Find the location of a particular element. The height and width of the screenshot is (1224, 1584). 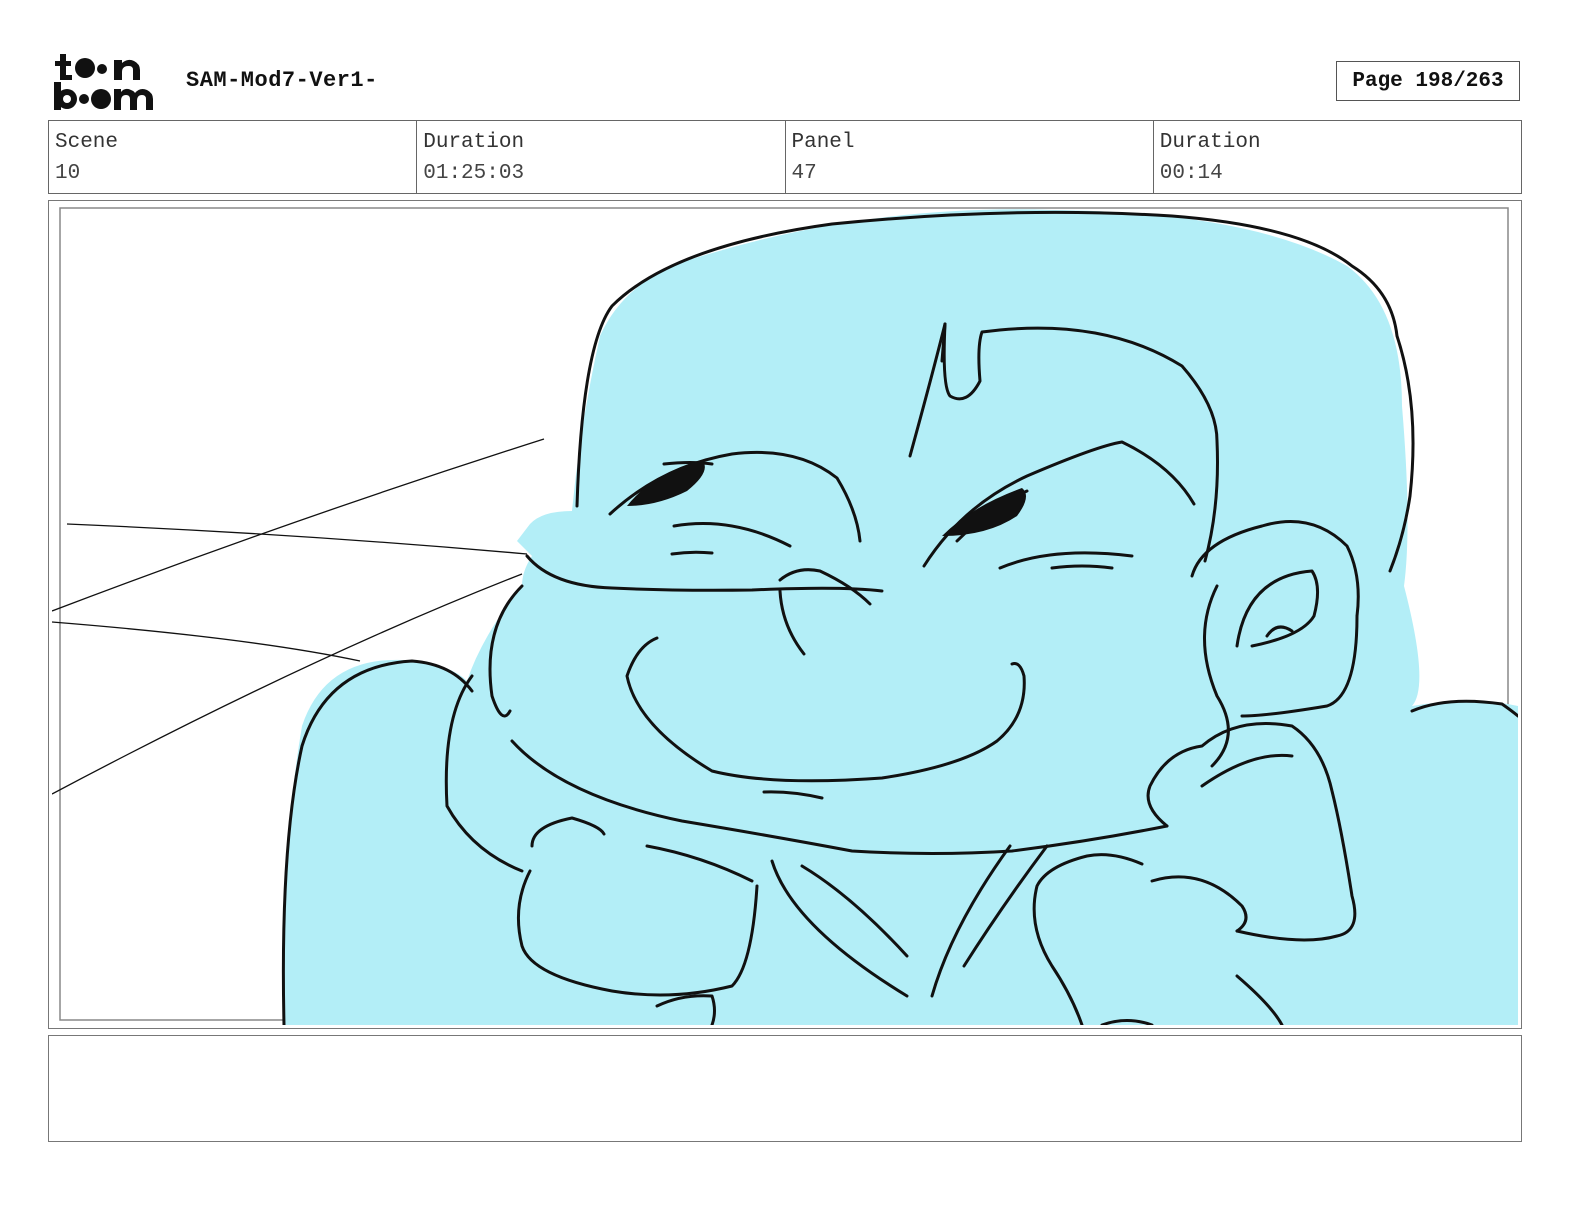

document-title: SAM-Mod7-Ver1- is located at coordinates (282, 80).